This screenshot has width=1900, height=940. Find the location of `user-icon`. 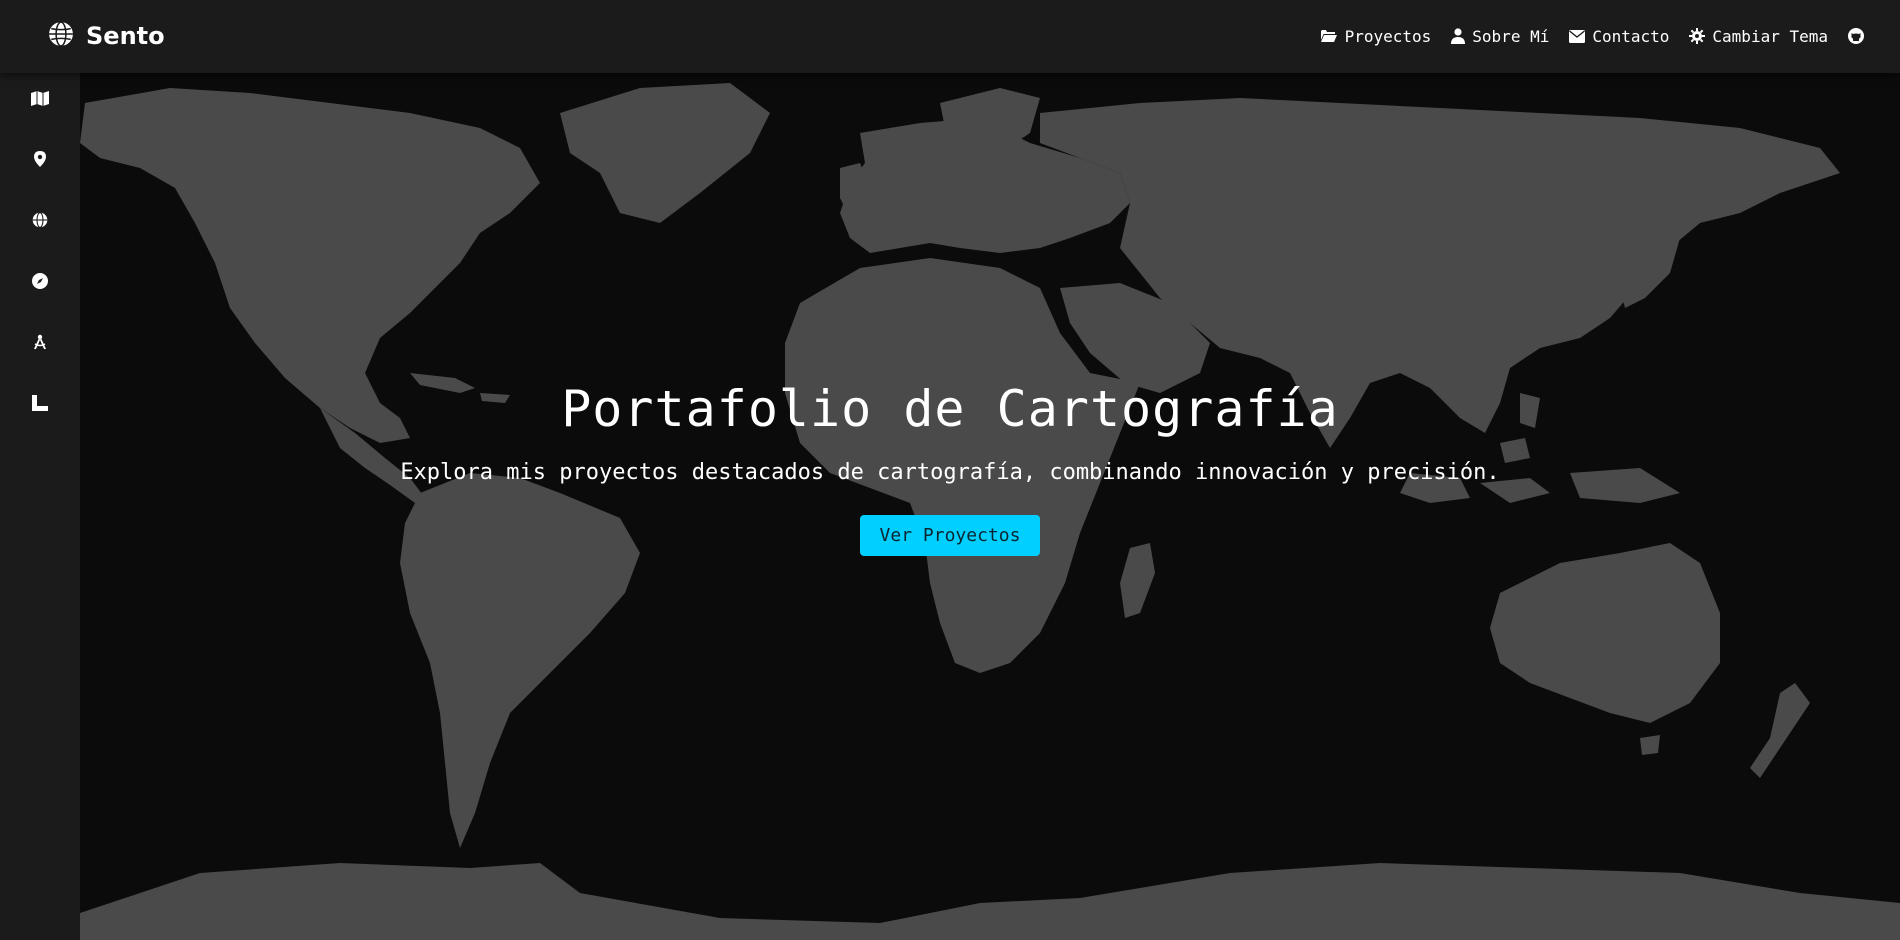

user-icon is located at coordinates (1458, 36).